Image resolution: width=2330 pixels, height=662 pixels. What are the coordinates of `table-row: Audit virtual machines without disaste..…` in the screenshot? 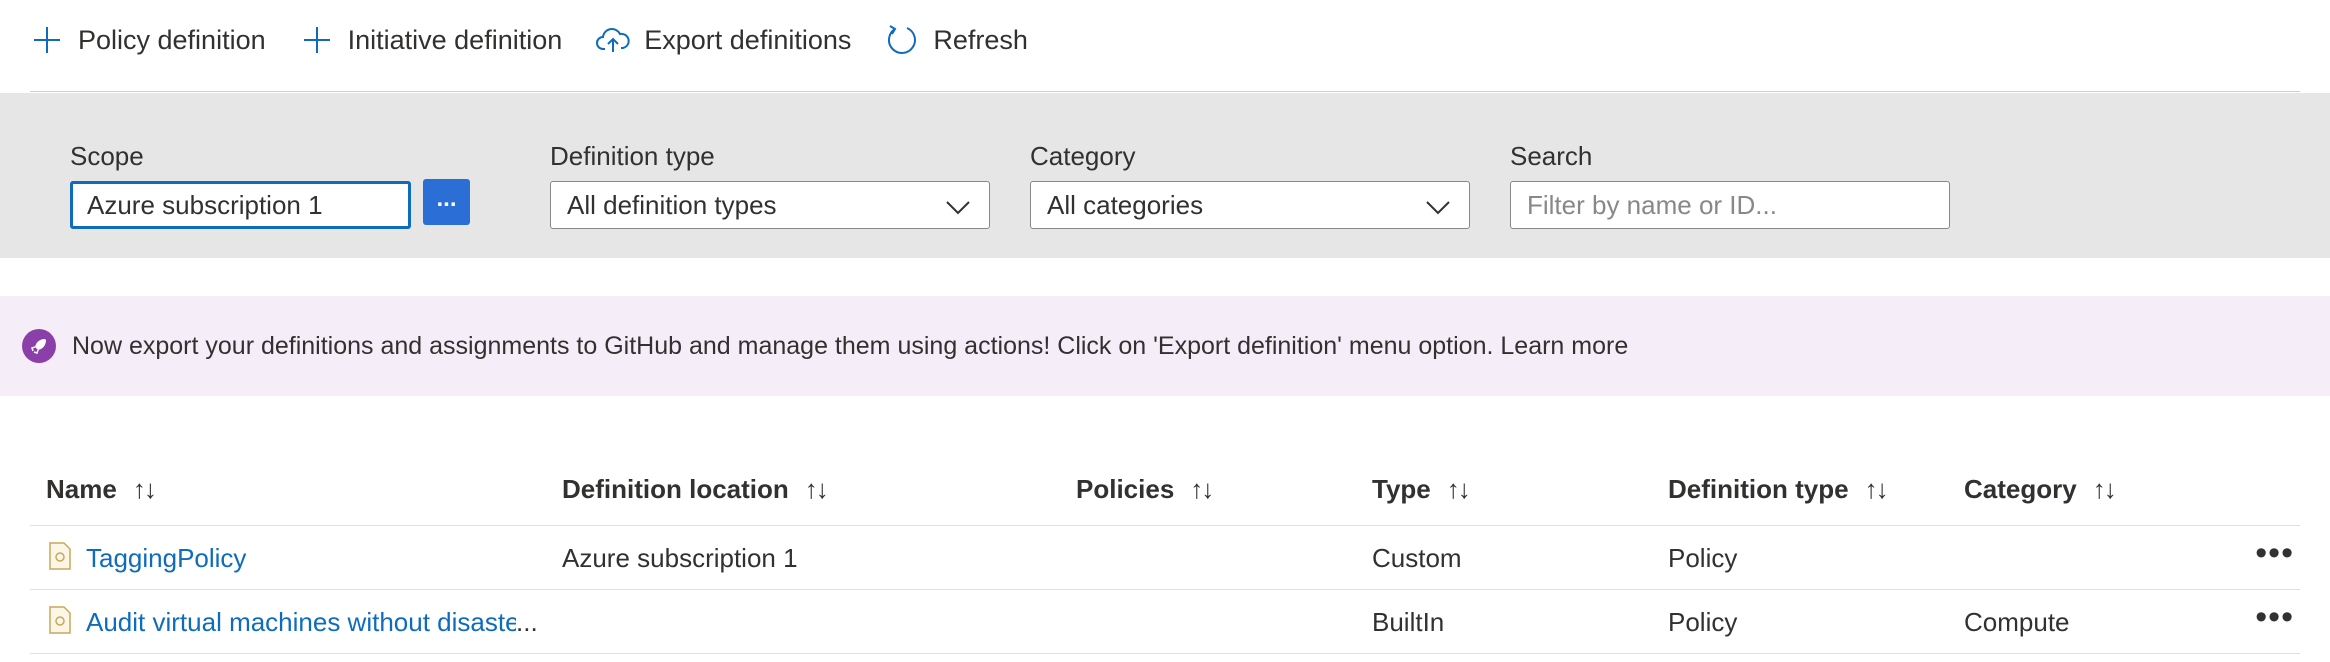 It's located at (1165, 622).